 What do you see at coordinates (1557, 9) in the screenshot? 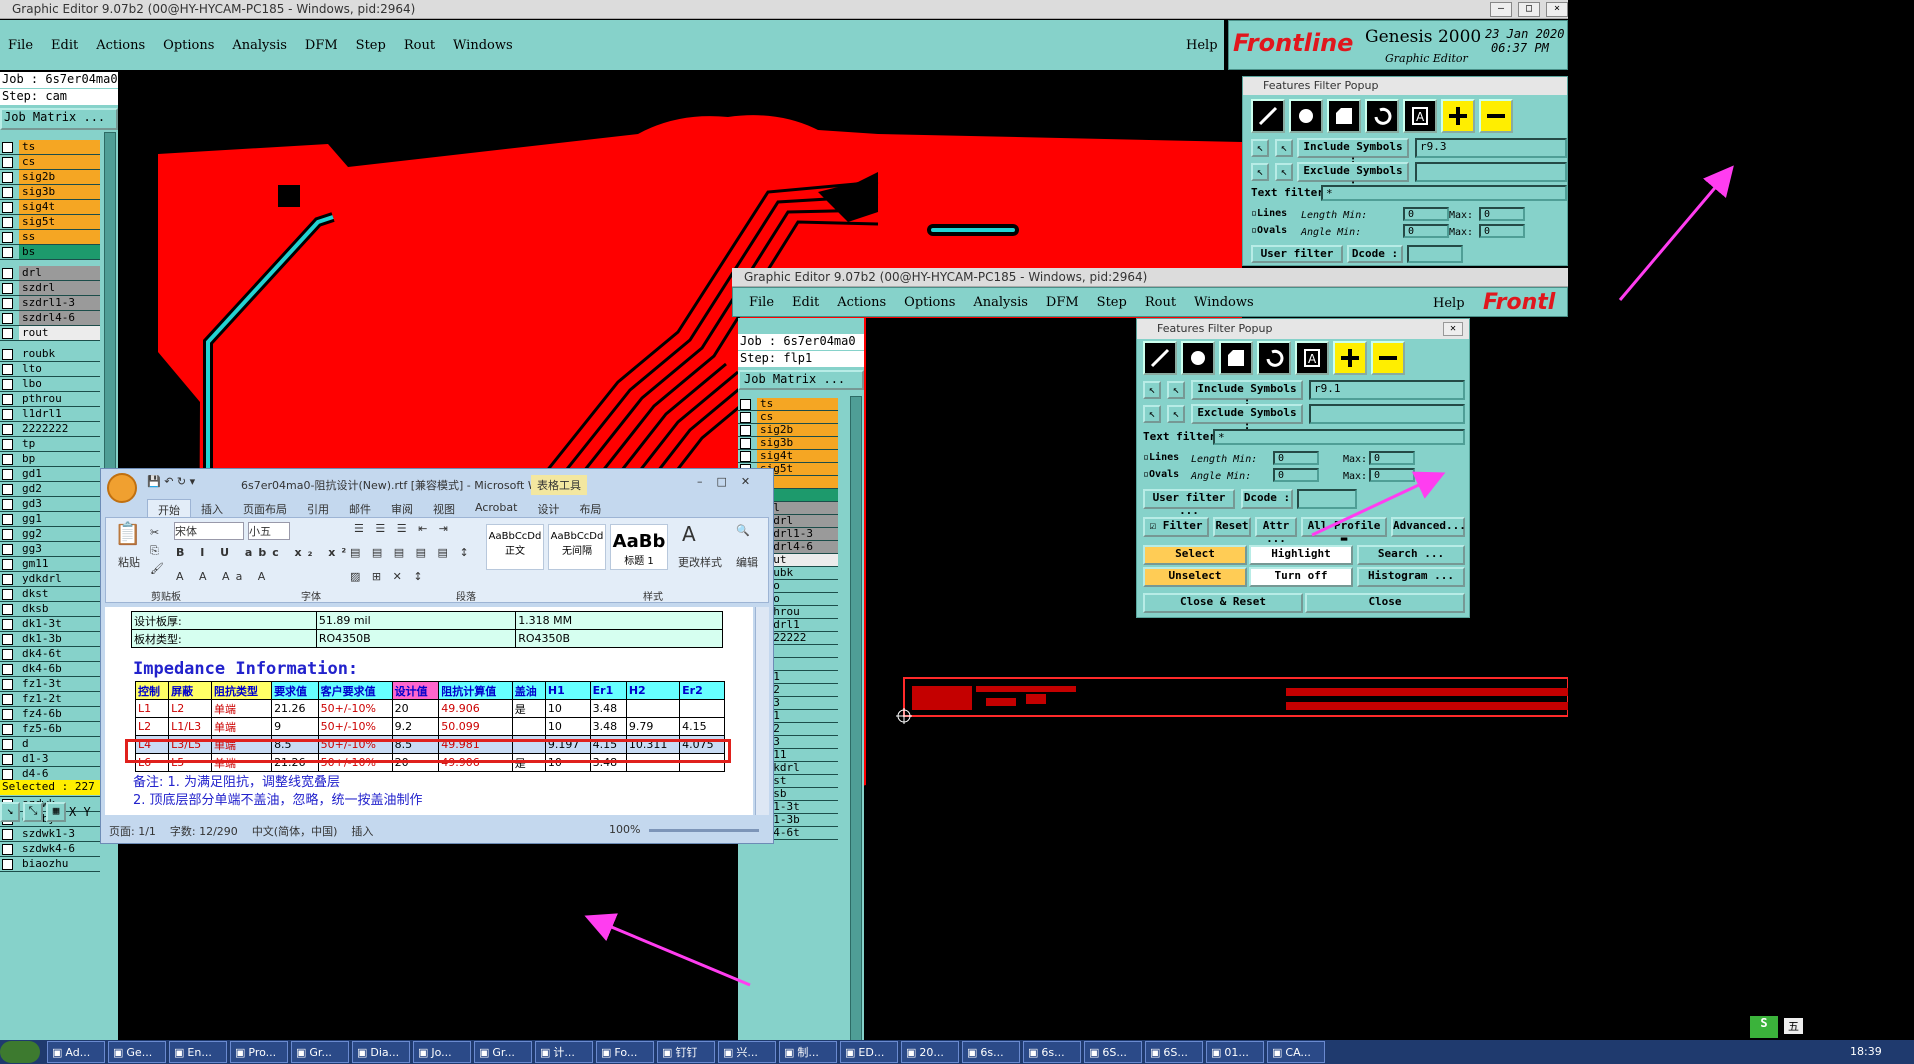
I see `close-button: ×` at bounding box center [1557, 9].